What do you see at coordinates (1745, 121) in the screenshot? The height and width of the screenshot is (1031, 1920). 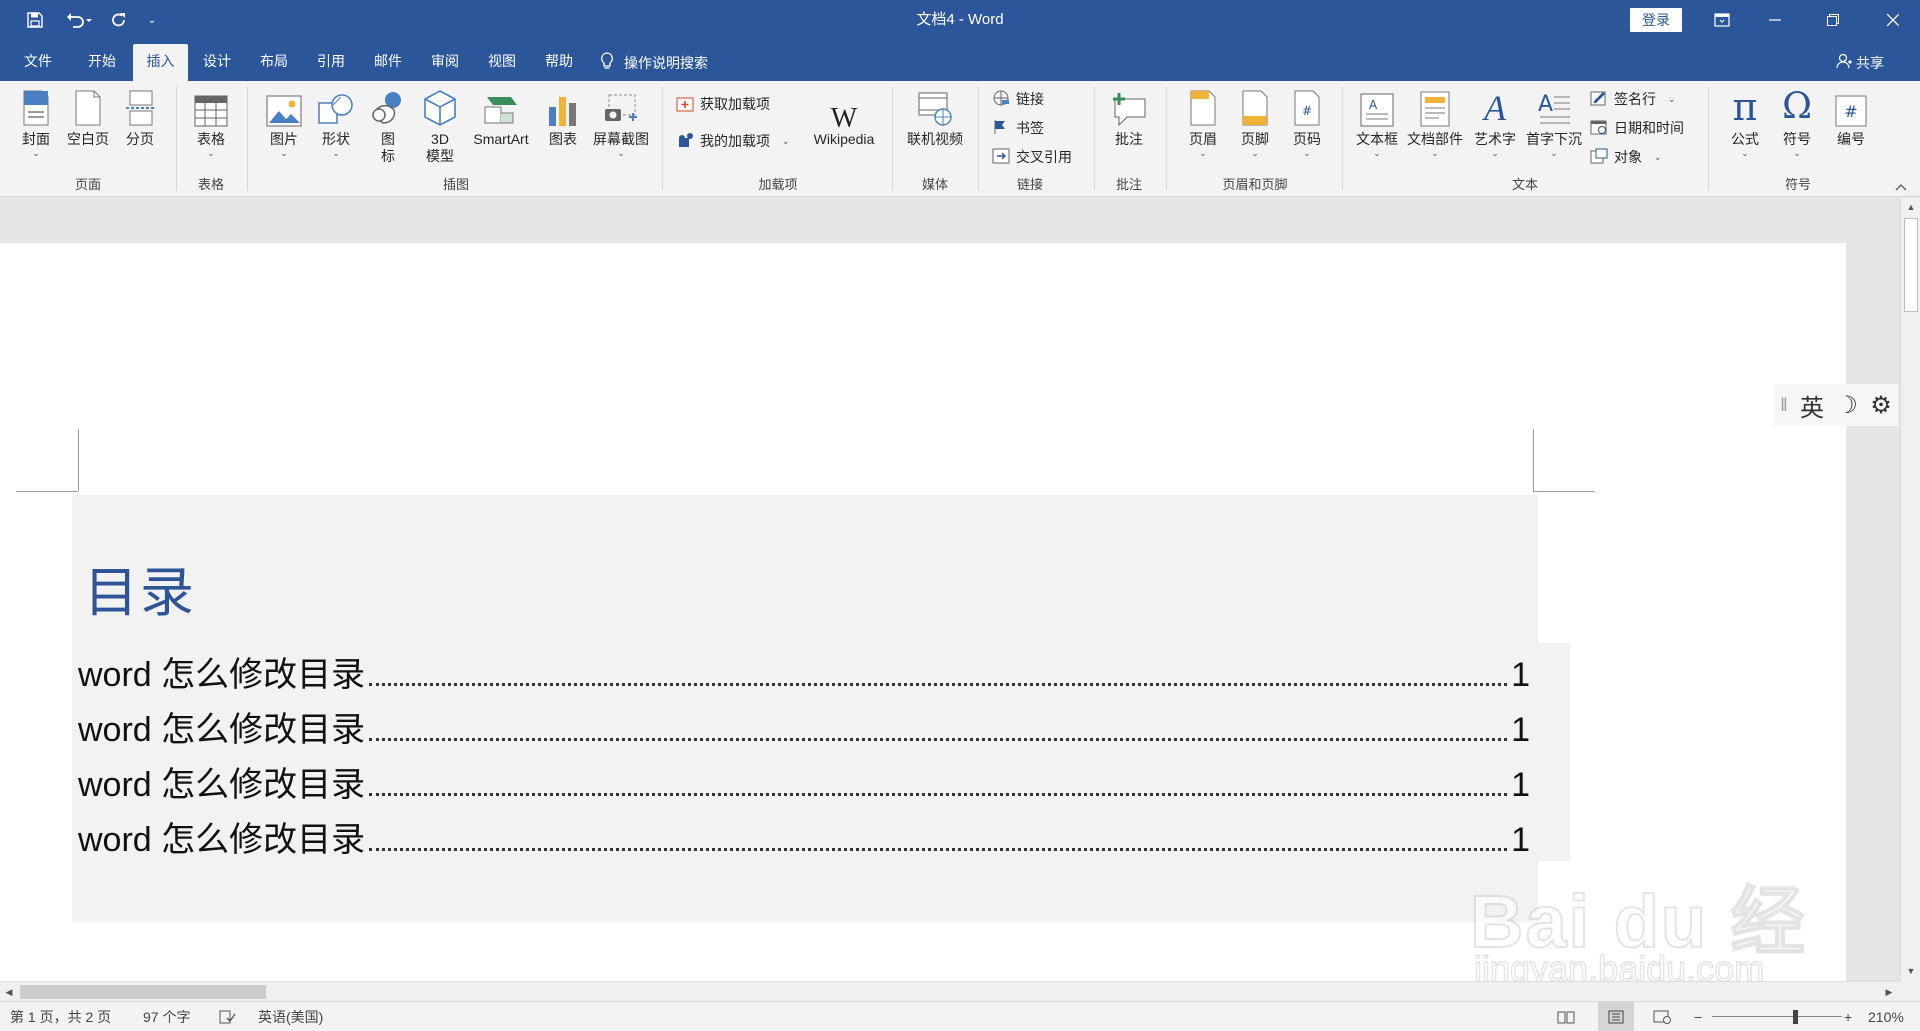 I see `equation-button: π 公式 ⌄` at bounding box center [1745, 121].